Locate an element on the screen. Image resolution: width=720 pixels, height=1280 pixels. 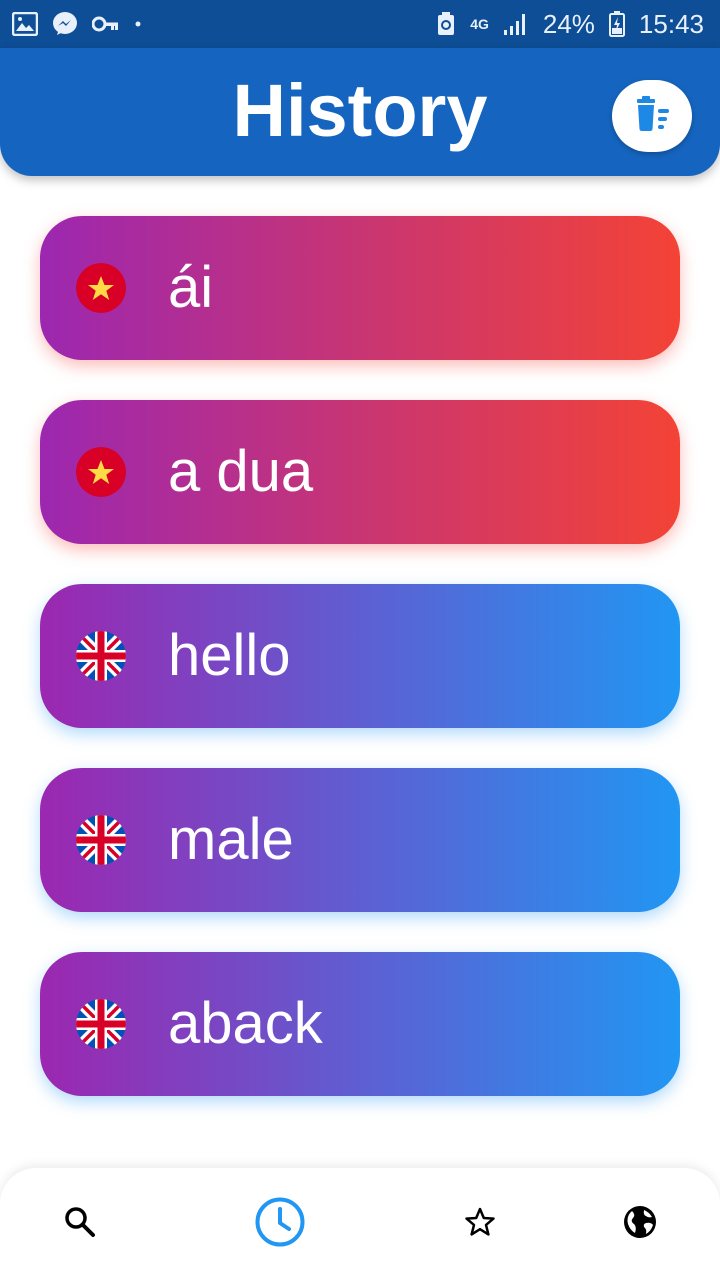
status-bar-left is located at coordinates (77, 24).